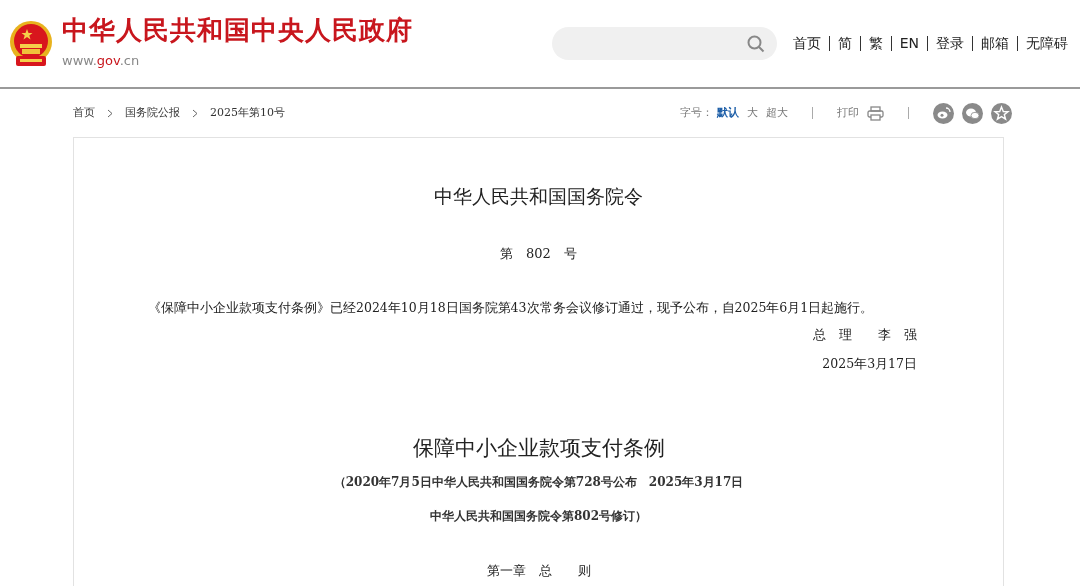 Image resolution: width=1080 pixels, height=586 pixels. I want to click on signature: 总 理 李 强, so click(865, 334).